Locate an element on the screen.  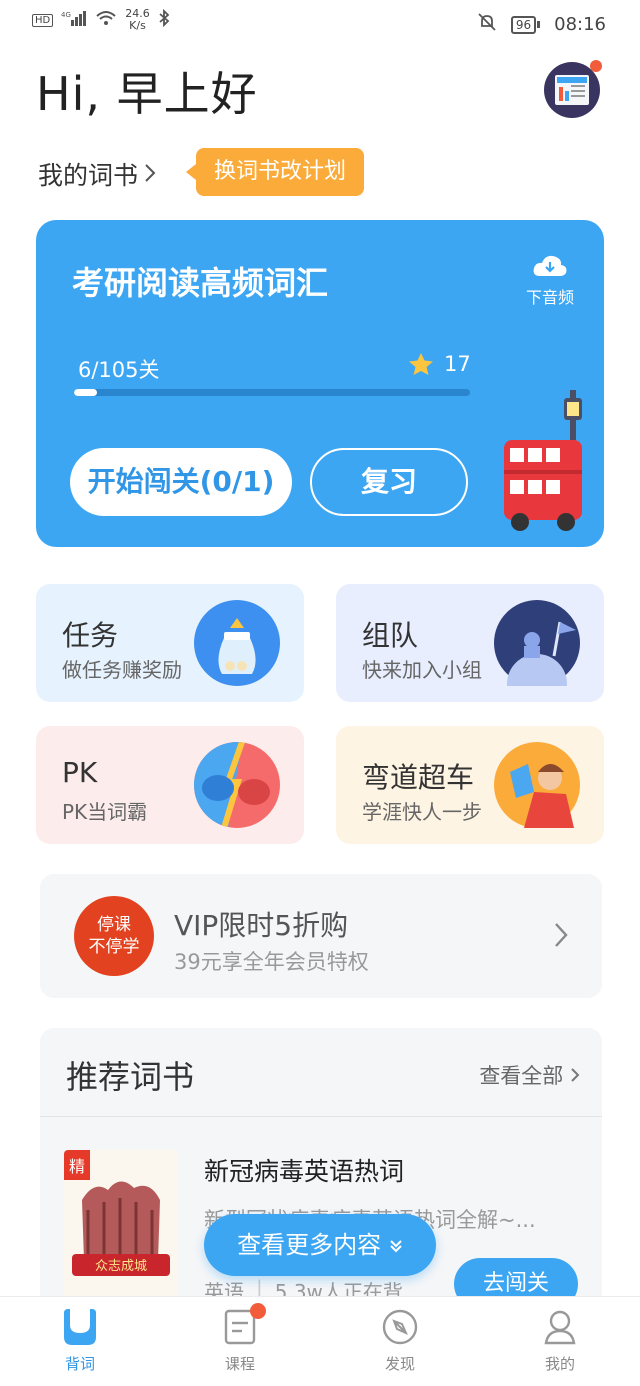
status-left: HD 4G 24.6 K/s is located at coordinates (101, 20).